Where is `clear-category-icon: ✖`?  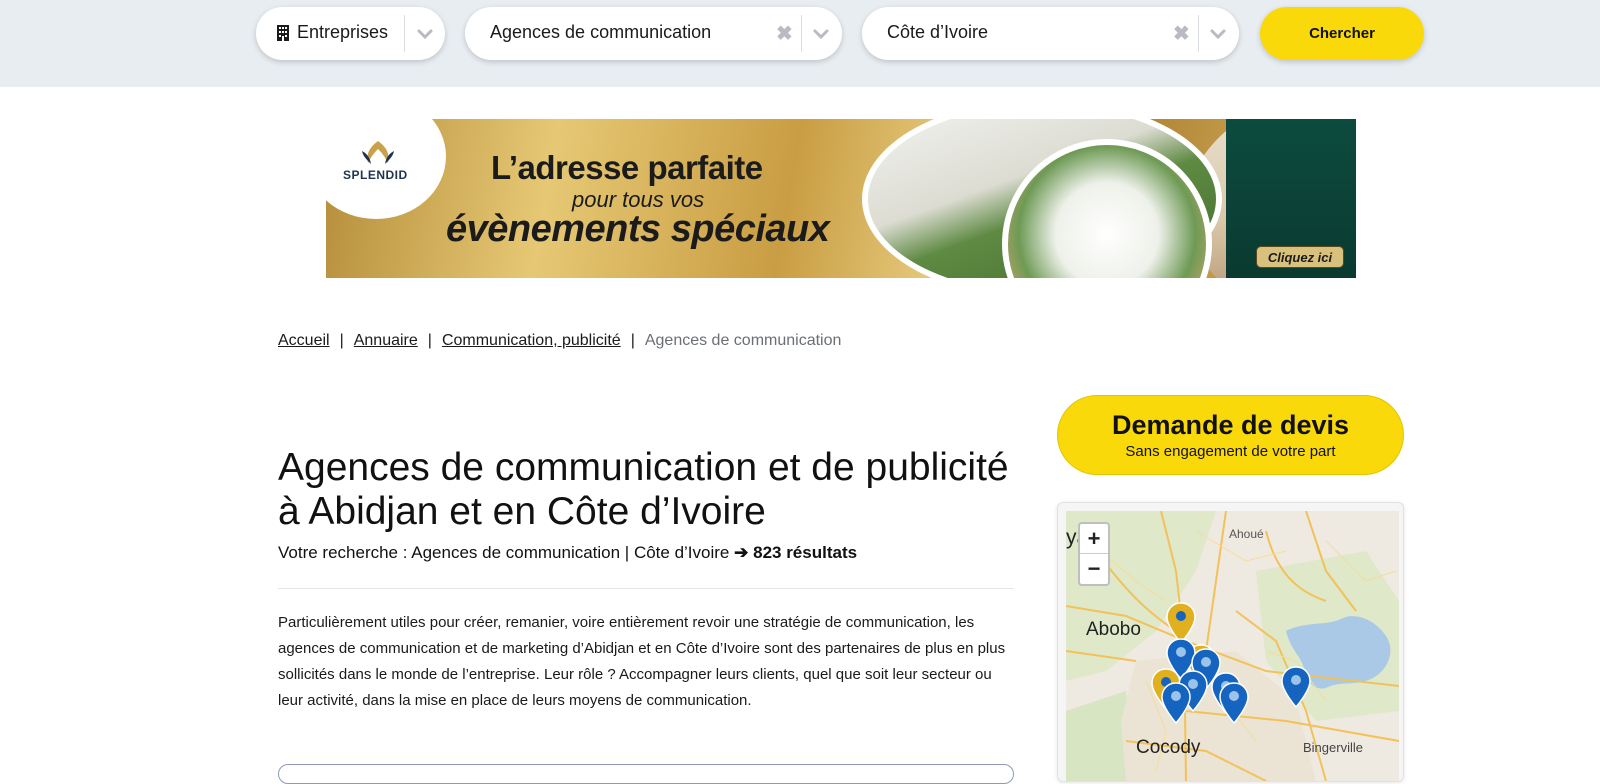
clear-category-icon: ✖ is located at coordinates (784, 33).